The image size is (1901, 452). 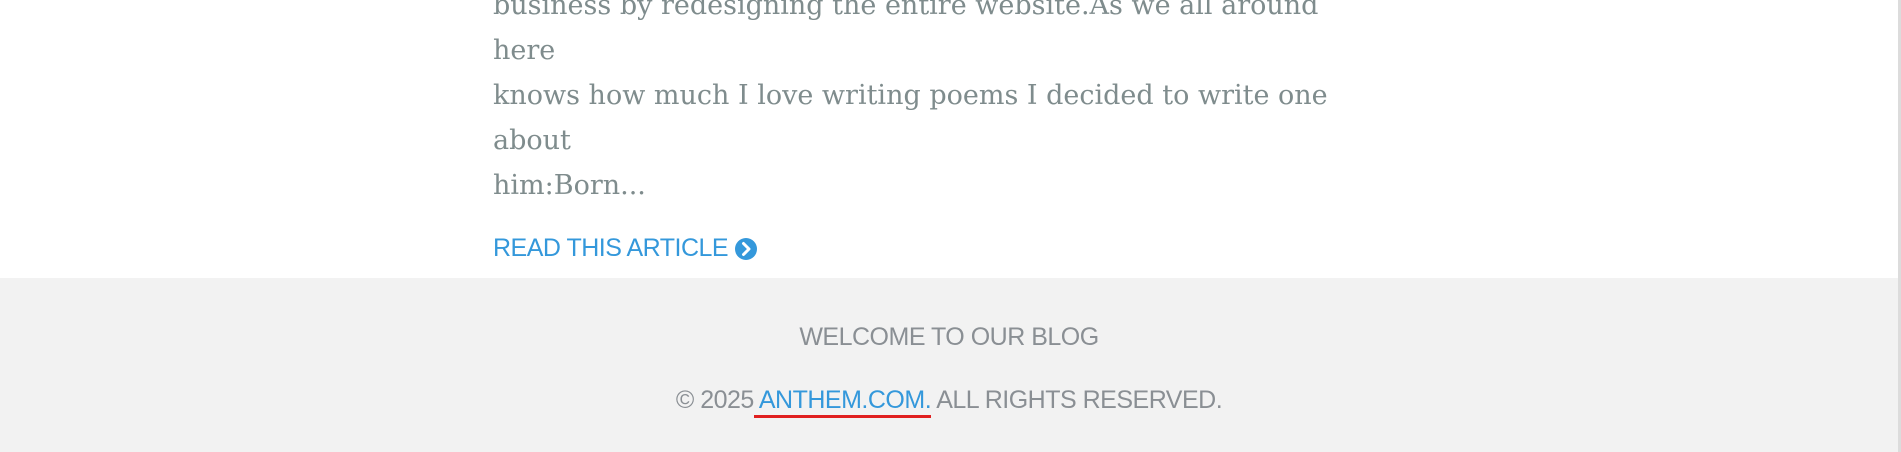 What do you see at coordinates (842, 402) in the screenshot?
I see `site-home-link: ANTHEM.COM.` at bounding box center [842, 402].